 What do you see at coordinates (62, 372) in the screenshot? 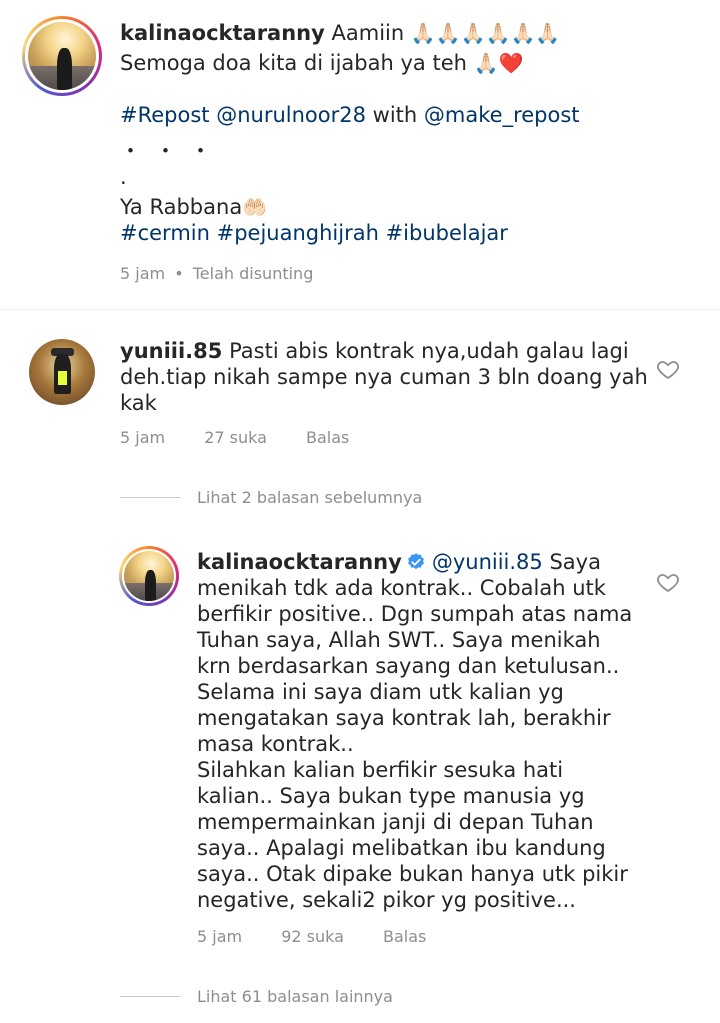
I see `comment-avatar` at bounding box center [62, 372].